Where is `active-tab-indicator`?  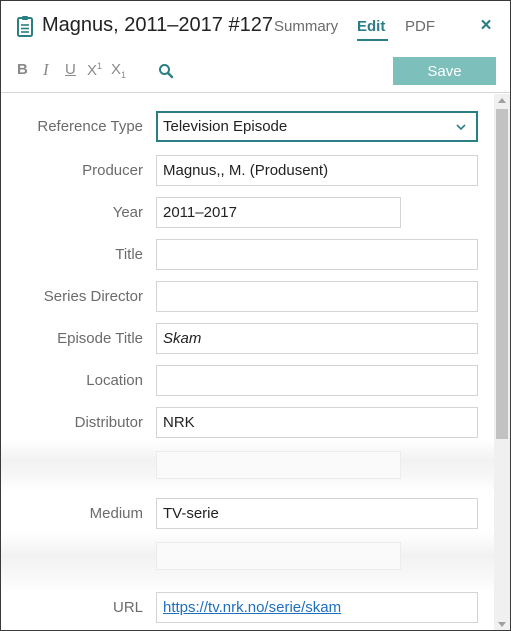 active-tab-indicator is located at coordinates (372, 40).